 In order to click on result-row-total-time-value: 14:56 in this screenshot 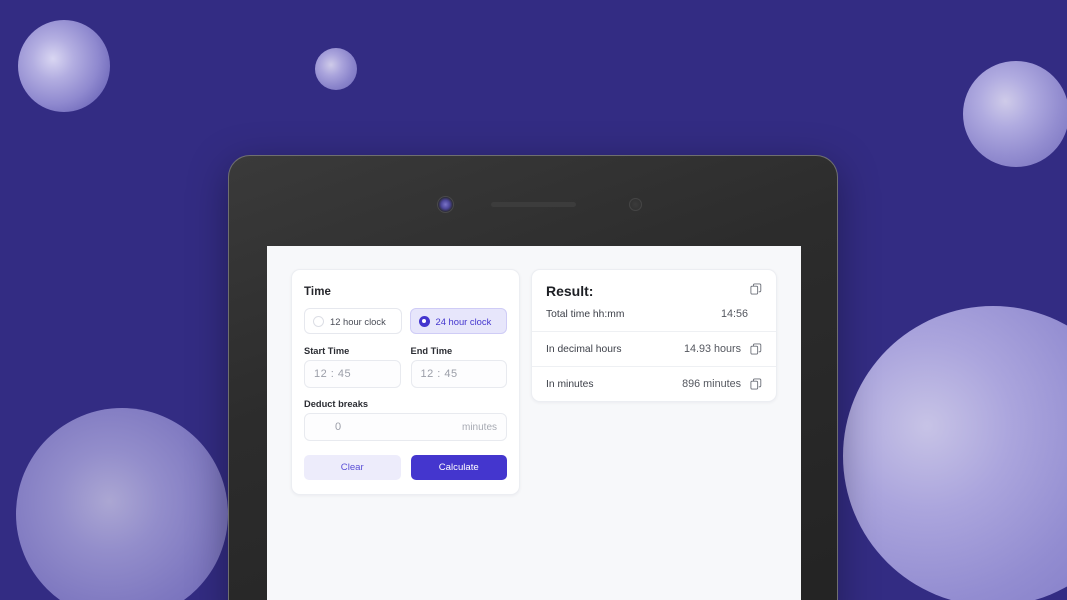, I will do `click(734, 314)`.